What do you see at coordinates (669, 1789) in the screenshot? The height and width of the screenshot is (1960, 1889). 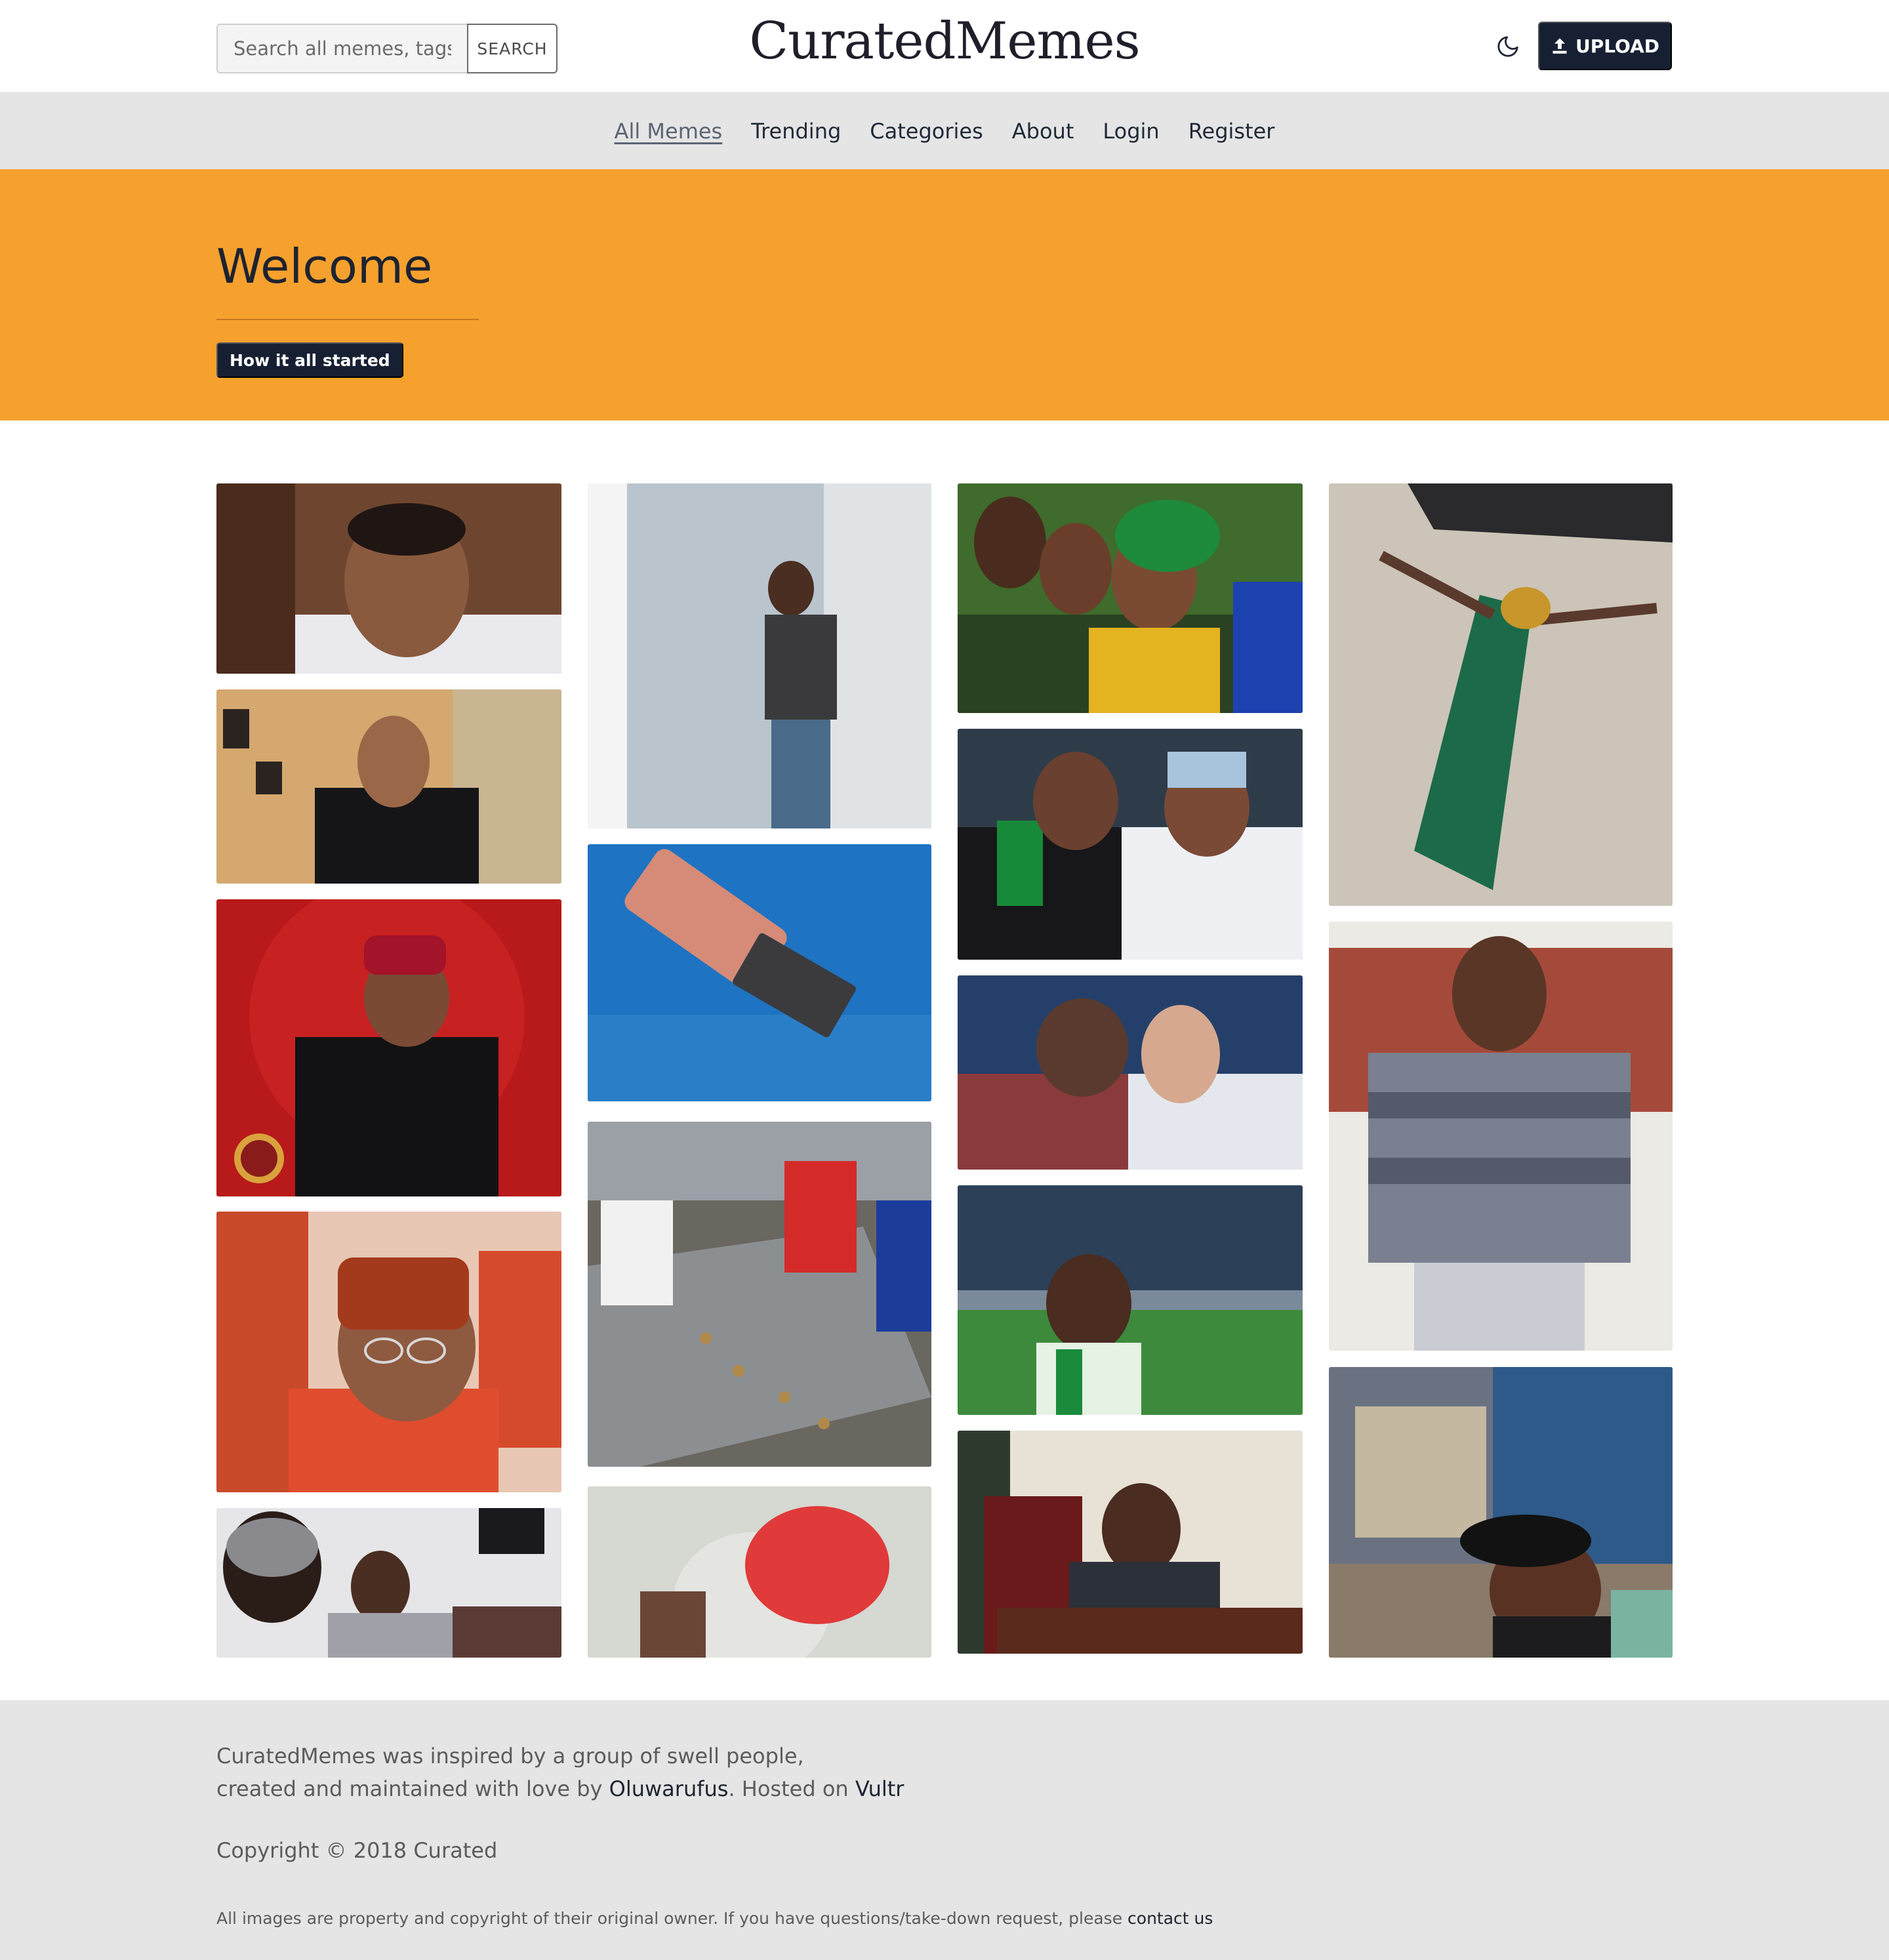 I see `author-link: Oluwarufus` at bounding box center [669, 1789].